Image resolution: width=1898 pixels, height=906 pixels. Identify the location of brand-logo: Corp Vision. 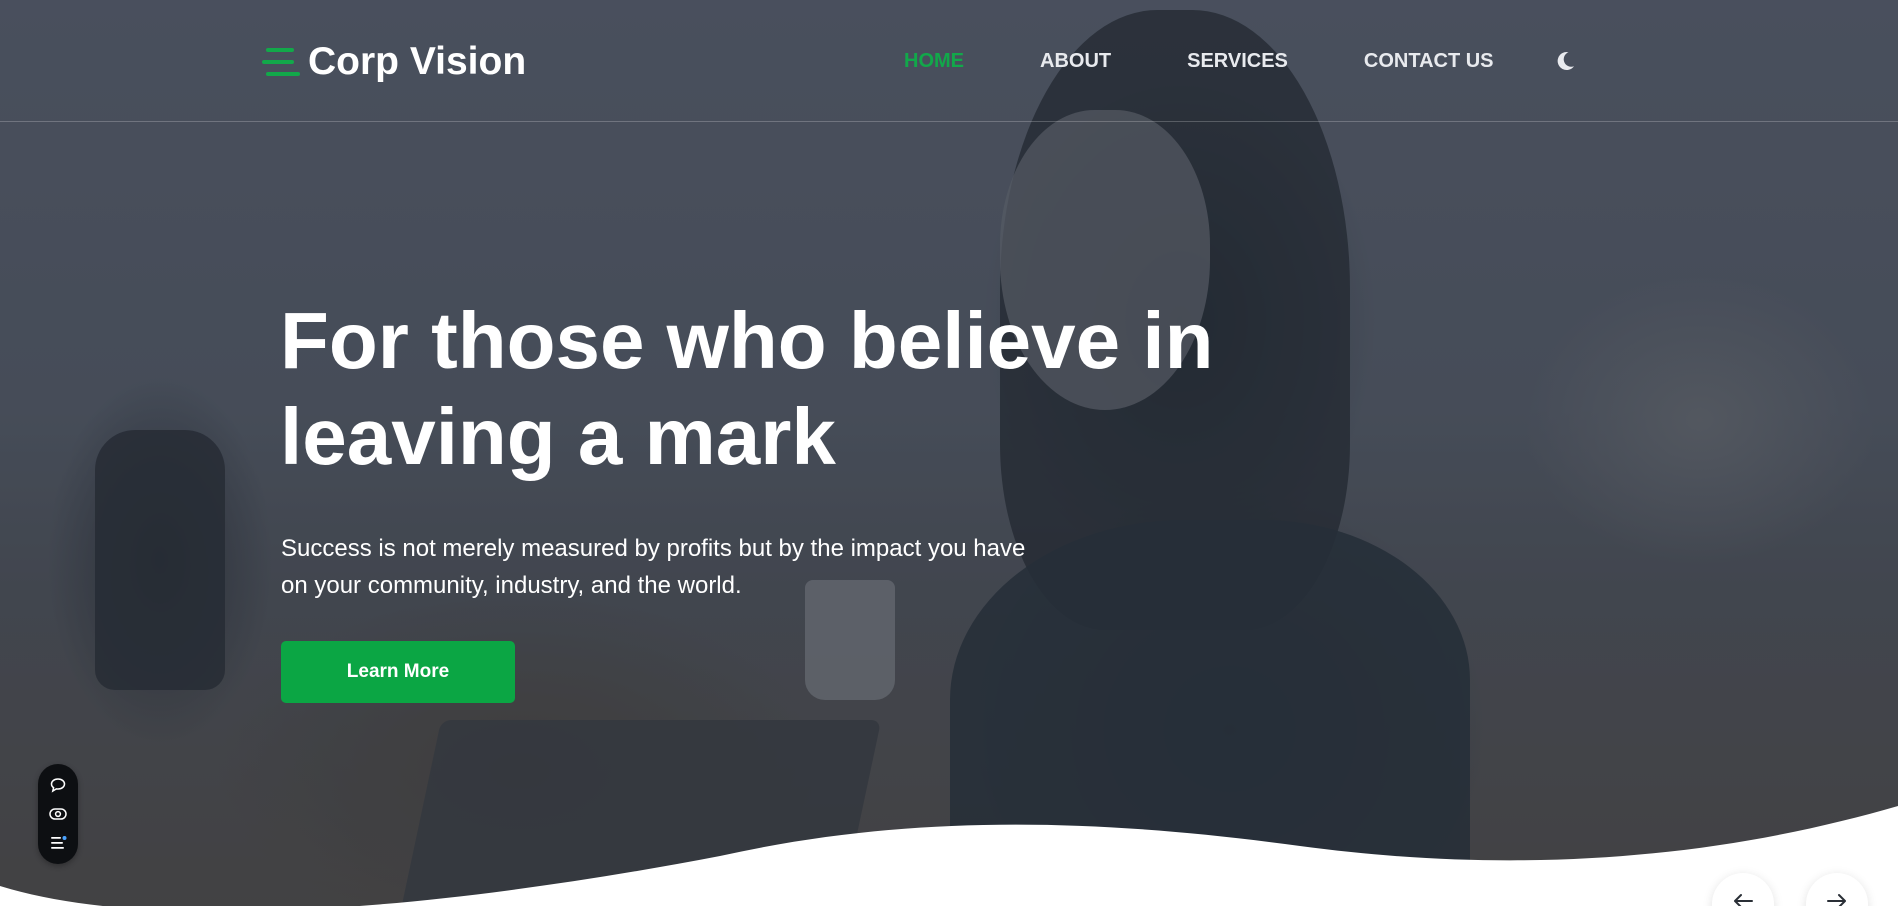
(394, 62).